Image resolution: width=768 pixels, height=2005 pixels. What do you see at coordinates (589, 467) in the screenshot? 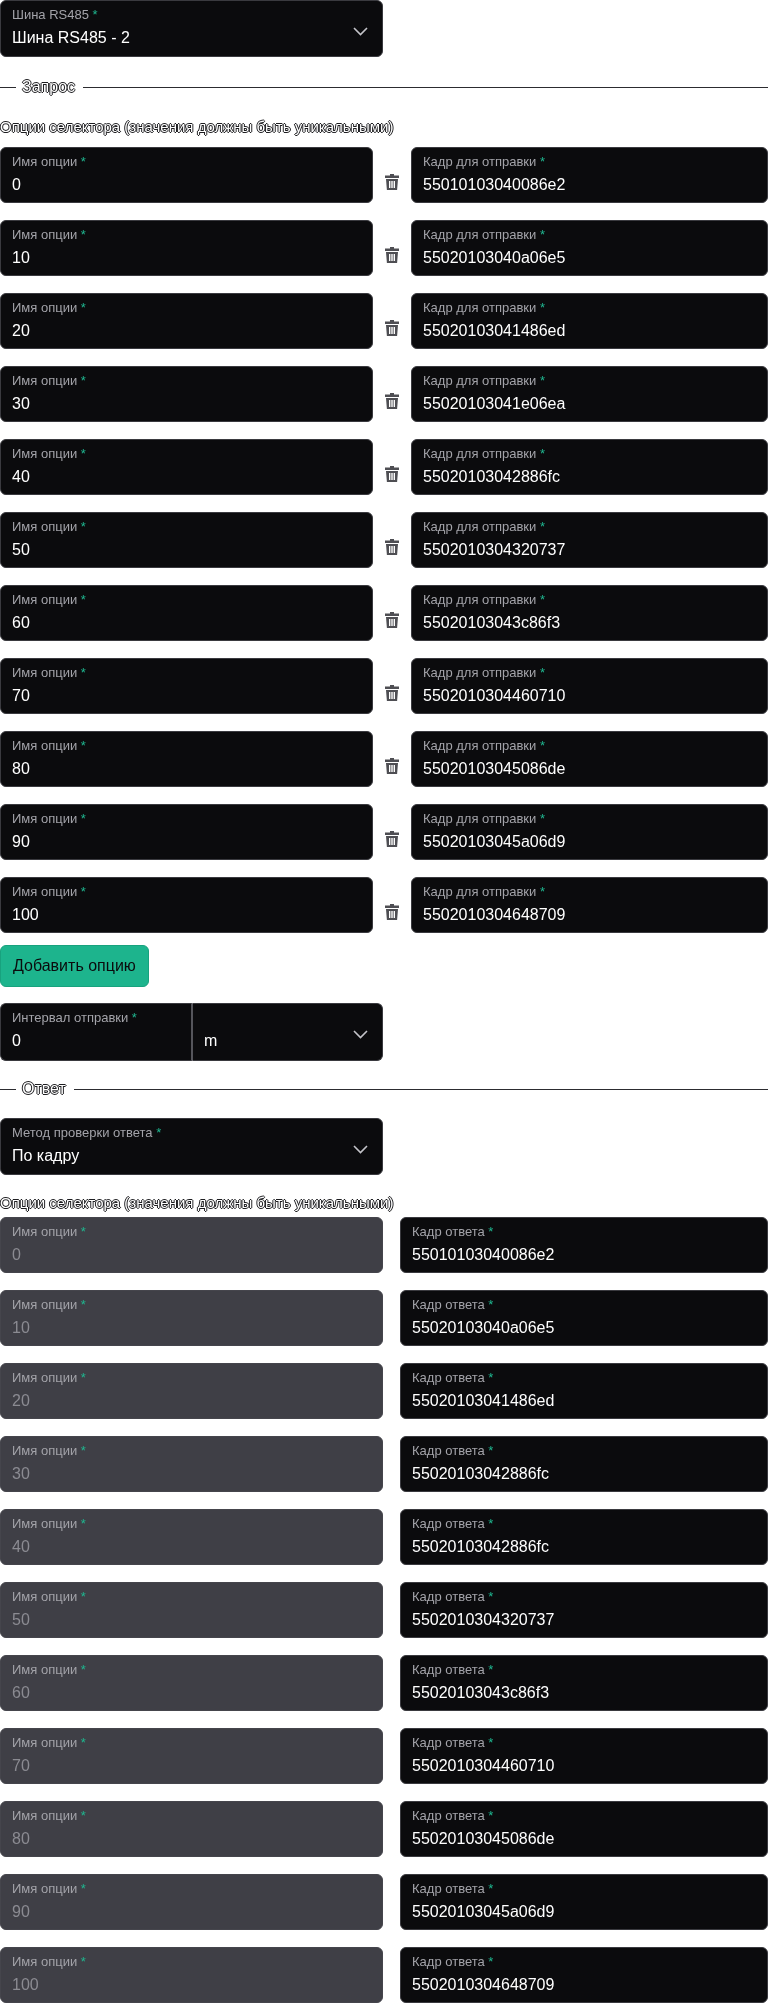
I see `frame-field: Кадр для отправки * 55020103042886fc` at bounding box center [589, 467].